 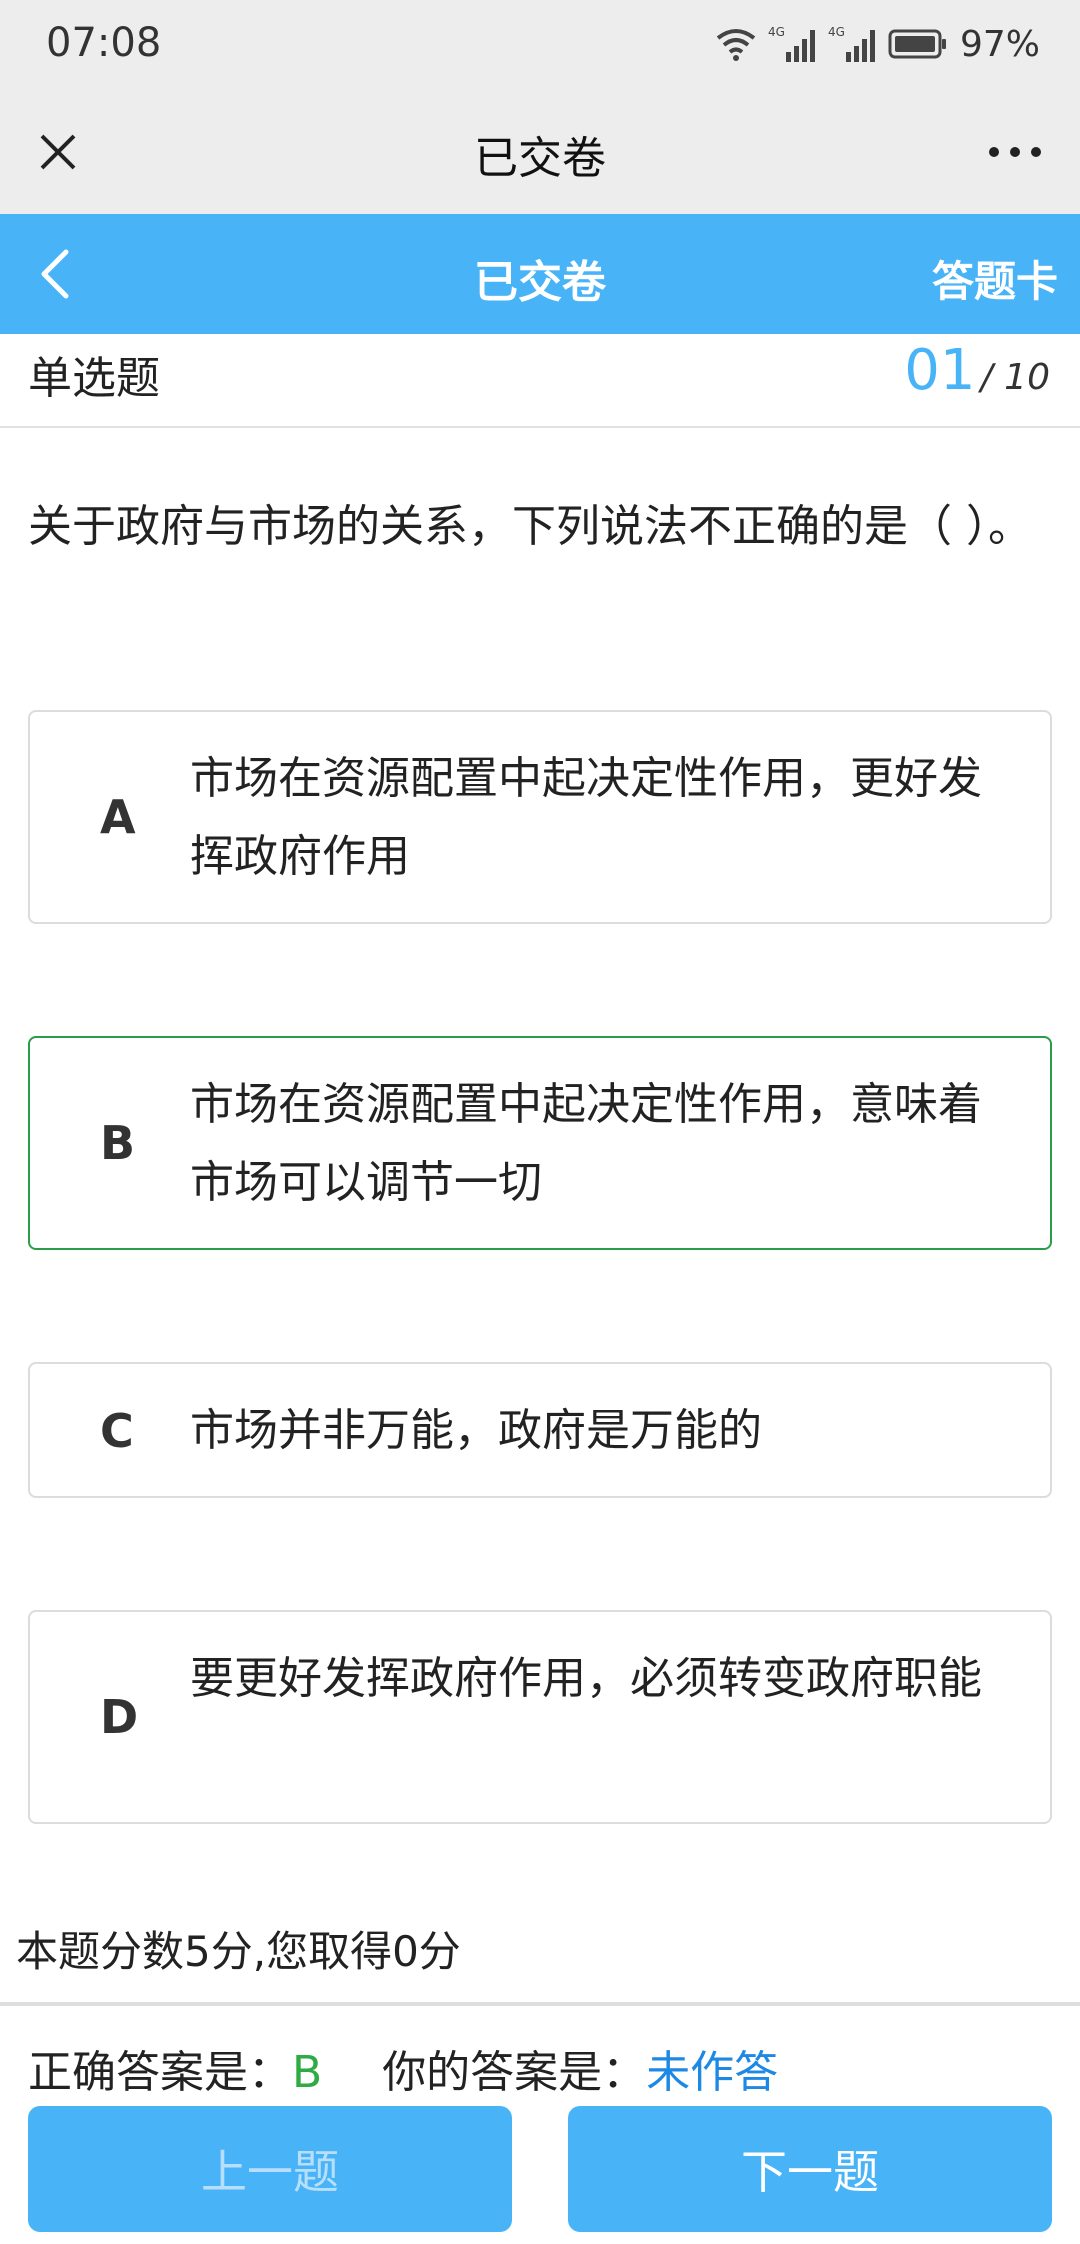 What do you see at coordinates (94, 378) in the screenshot?
I see `question-type: 单选题` at bounding box center [94, 378].